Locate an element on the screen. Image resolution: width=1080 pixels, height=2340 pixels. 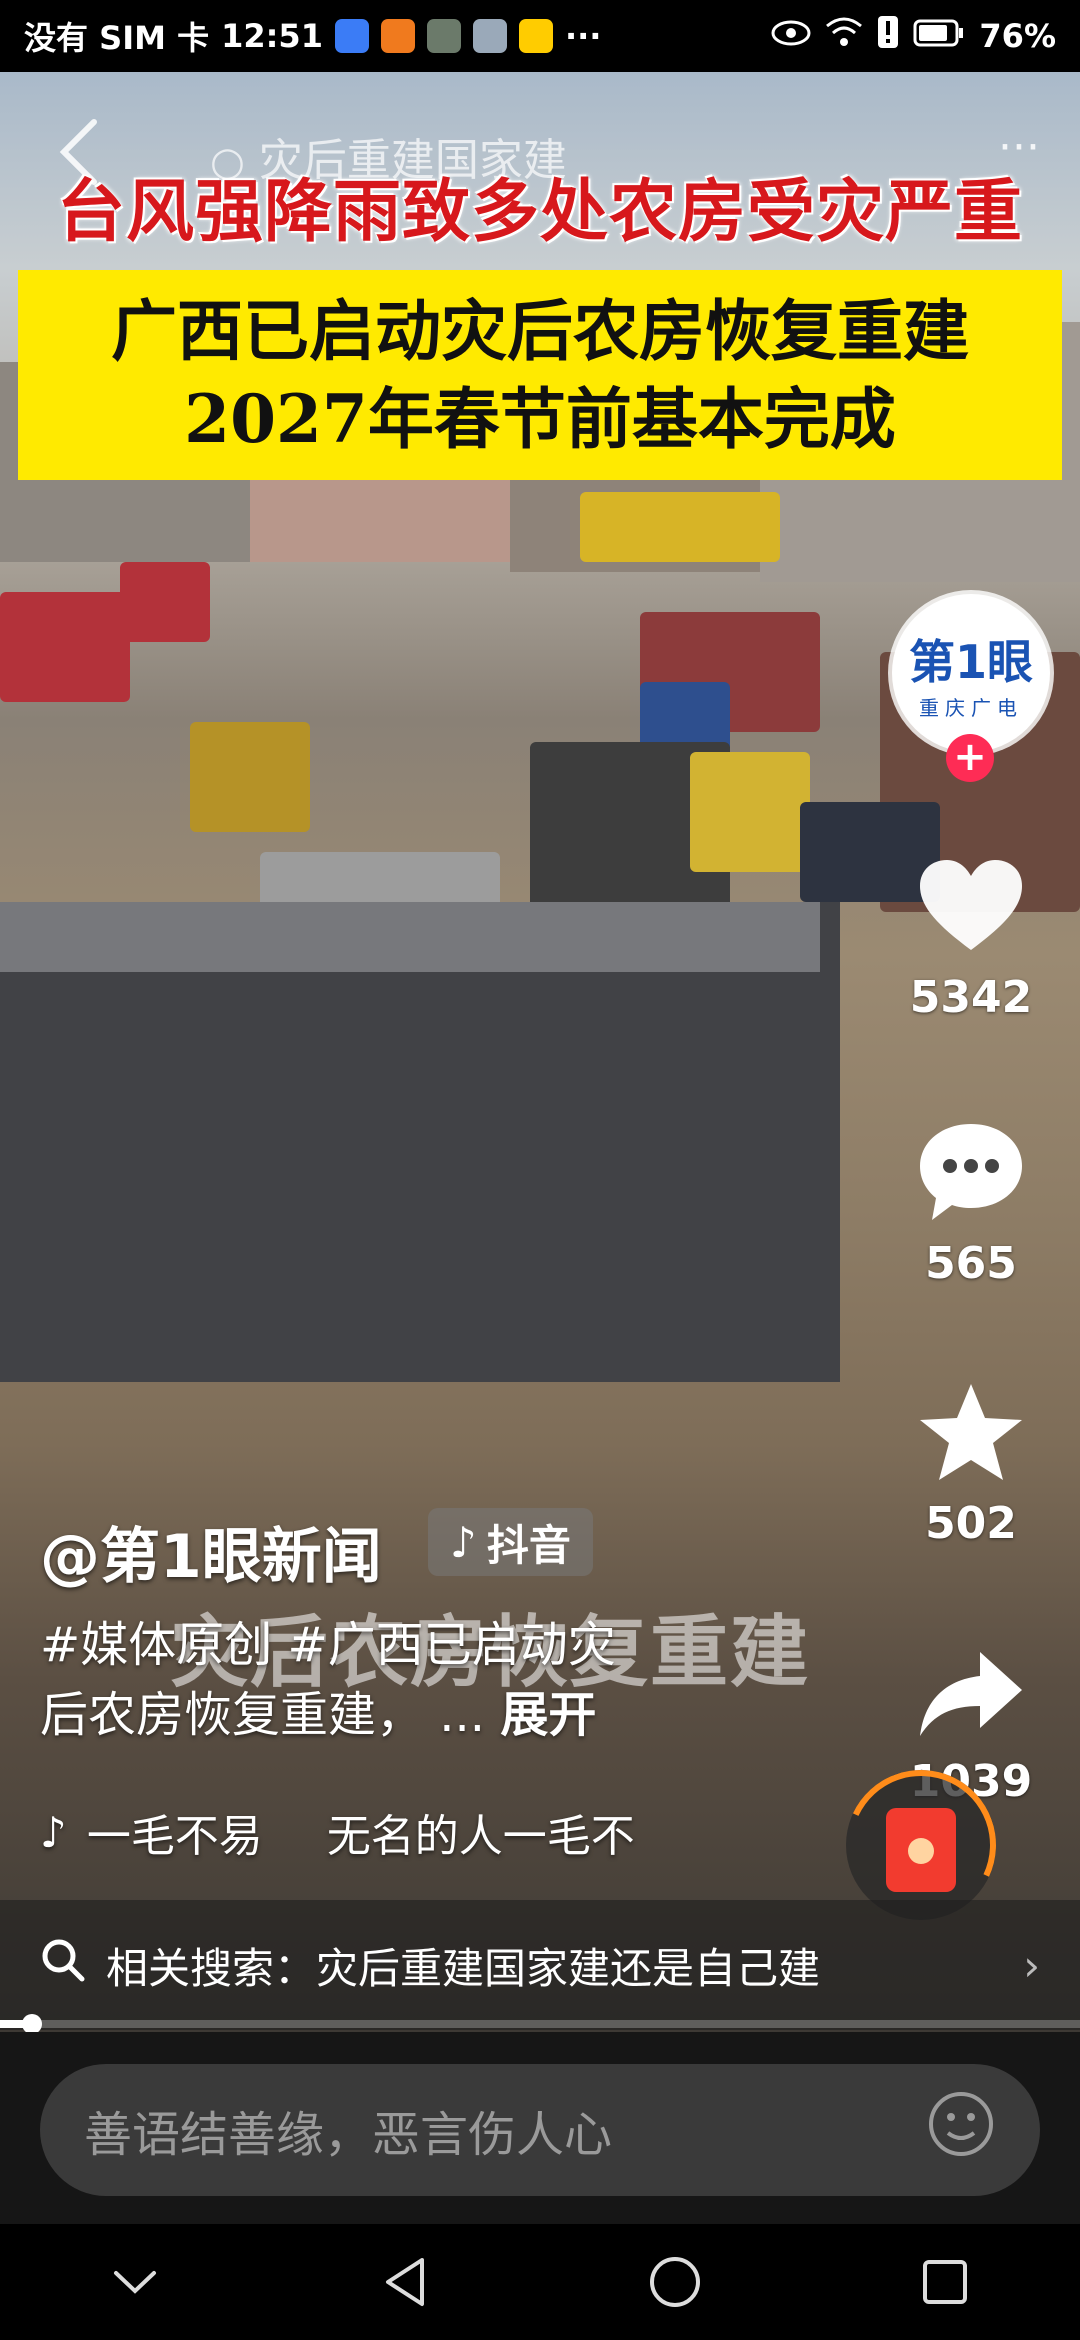
nav-back-icon is located at coordinates (405, 2282).